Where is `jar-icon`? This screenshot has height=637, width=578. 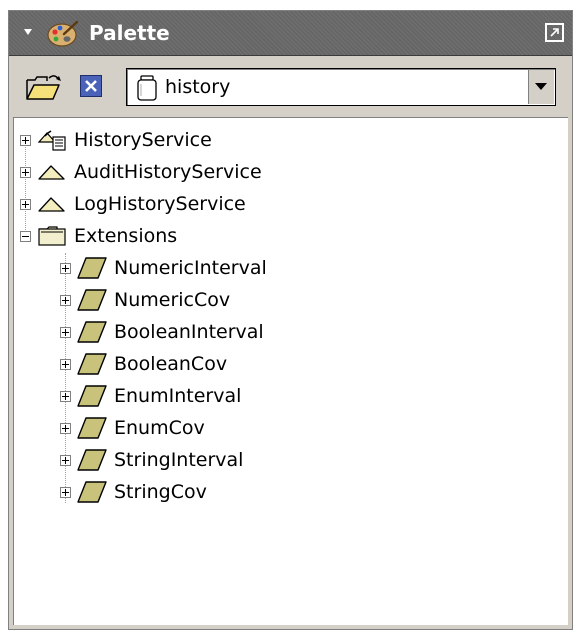
jar-icon is located at coordinates (147, 88).